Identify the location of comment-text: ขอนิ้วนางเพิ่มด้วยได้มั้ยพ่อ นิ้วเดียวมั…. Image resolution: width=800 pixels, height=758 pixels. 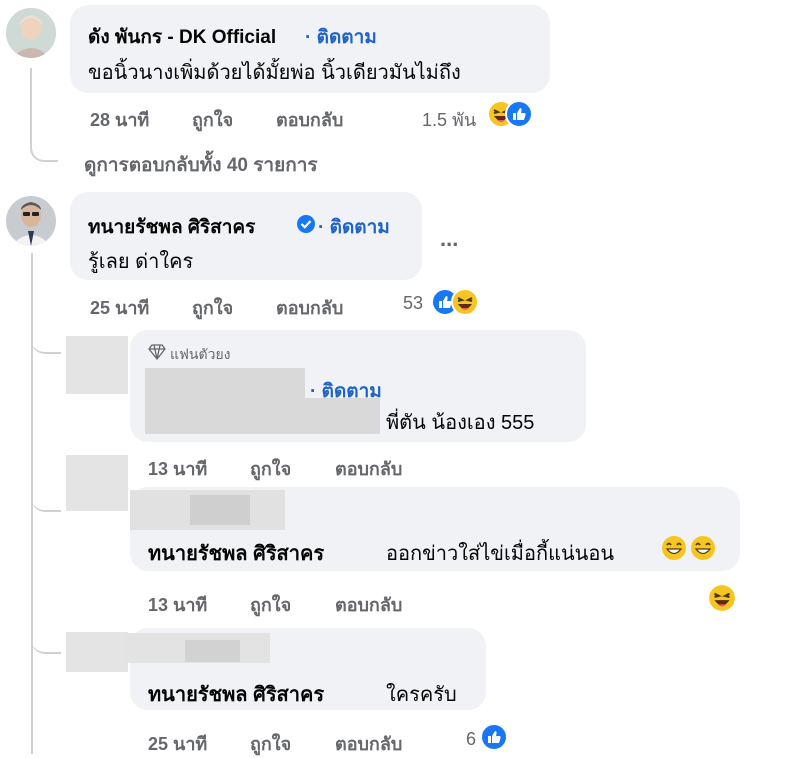
(274, 73).